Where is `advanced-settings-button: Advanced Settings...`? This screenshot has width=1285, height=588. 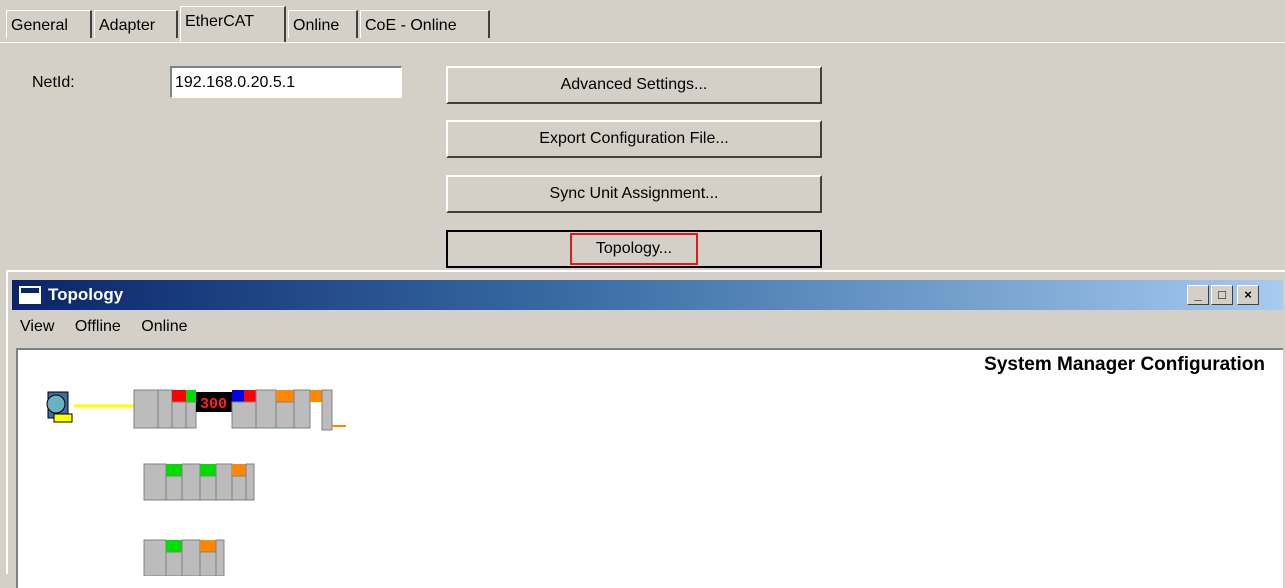
advanced-settings-button: Advanced Settings... is located at coordinates (634, 85).